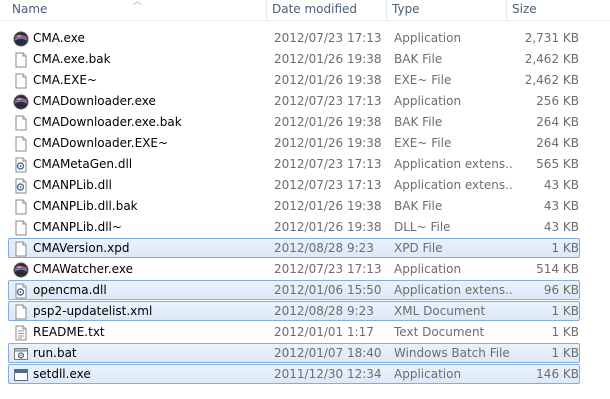 The height and width of the screenshot is (399, 610). I want to click on file-date-modified: 2012/01/07 18:40, so click(328, 353).